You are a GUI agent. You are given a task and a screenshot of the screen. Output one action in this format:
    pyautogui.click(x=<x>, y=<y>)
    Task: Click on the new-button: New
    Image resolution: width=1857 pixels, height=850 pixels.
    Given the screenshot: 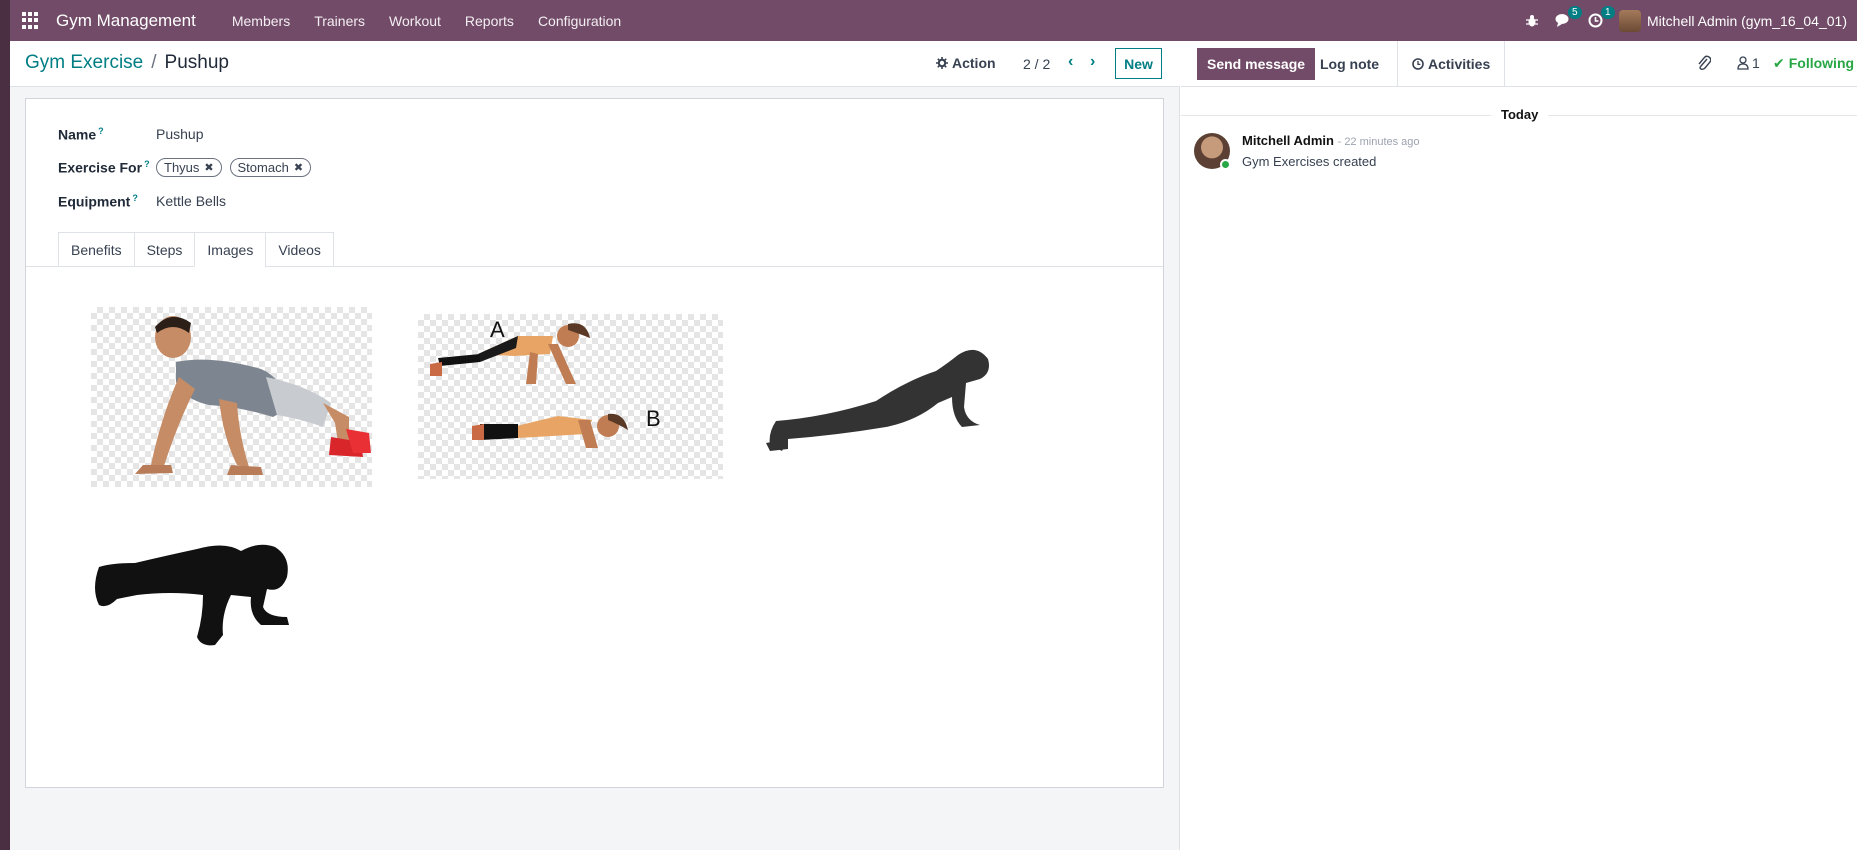 What is the action you would take?
    pyautogui.click(x=1138, y=63)
    